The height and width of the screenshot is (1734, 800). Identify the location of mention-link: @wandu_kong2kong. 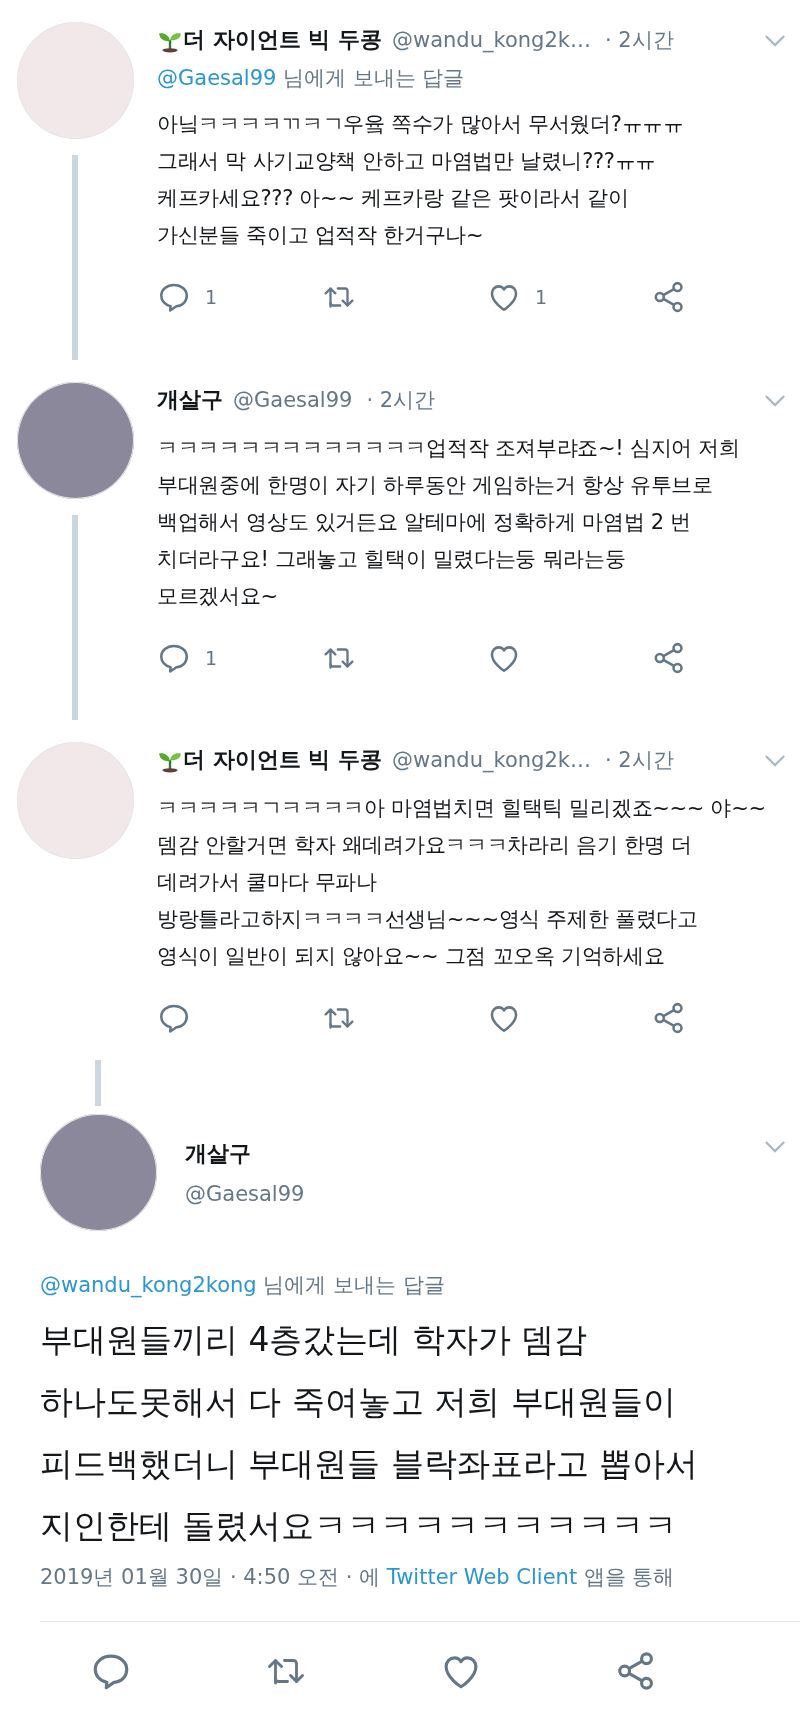
(148, 1285).